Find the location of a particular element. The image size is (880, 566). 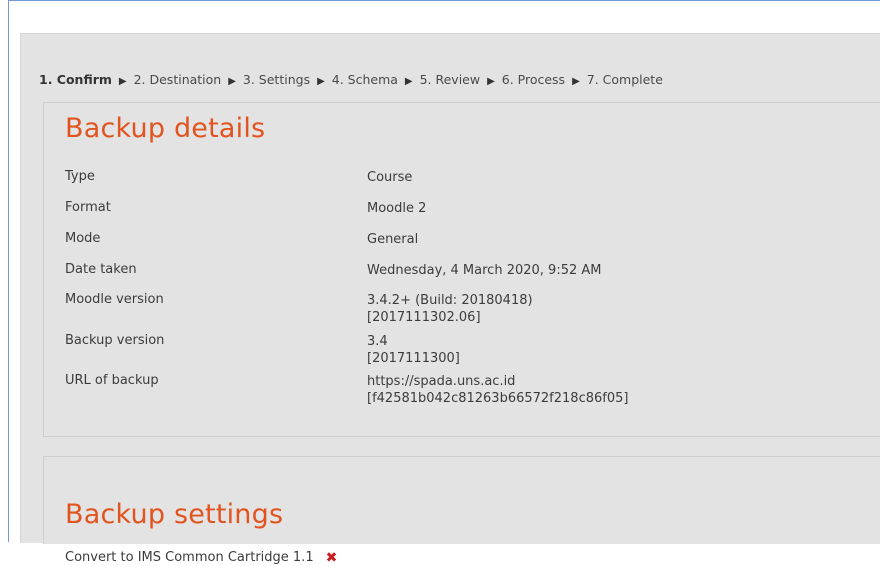

detail-label: Mode is located at coordinates (83, 238).